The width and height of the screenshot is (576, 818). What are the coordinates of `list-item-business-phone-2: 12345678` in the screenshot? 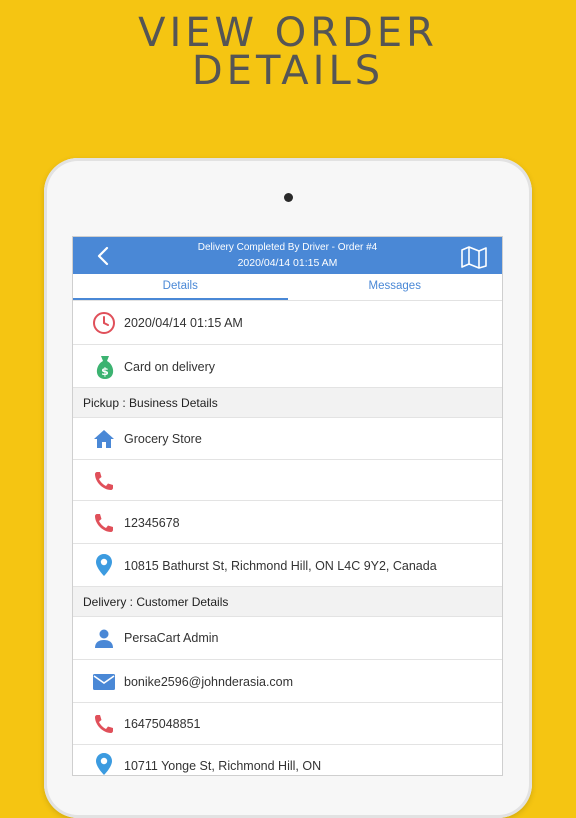 It's located at (287, 522).